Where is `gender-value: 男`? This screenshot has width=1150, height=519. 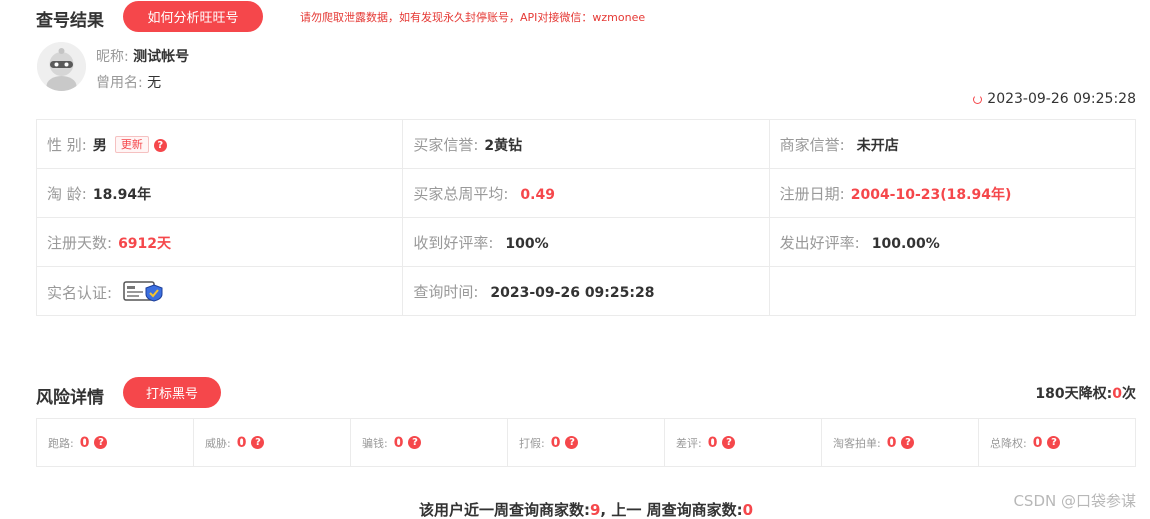 gender-value: 男 is located at coordinates (99, 145).